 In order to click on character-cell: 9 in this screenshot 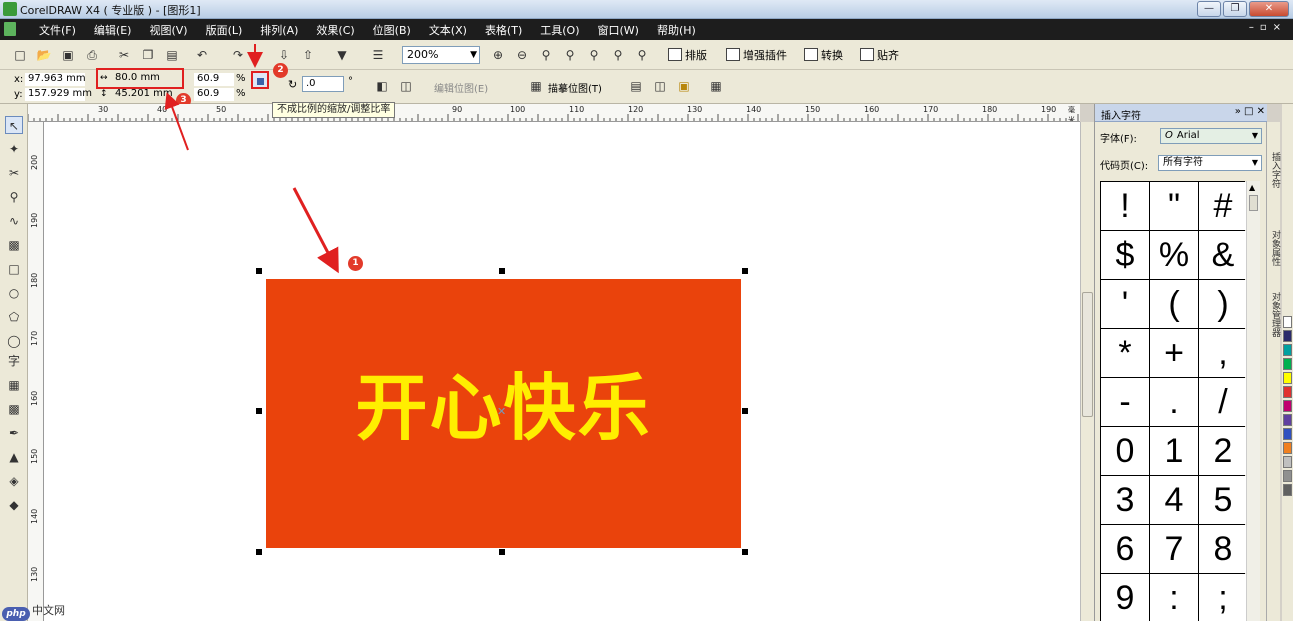, I will do `click(1125, 597)`.